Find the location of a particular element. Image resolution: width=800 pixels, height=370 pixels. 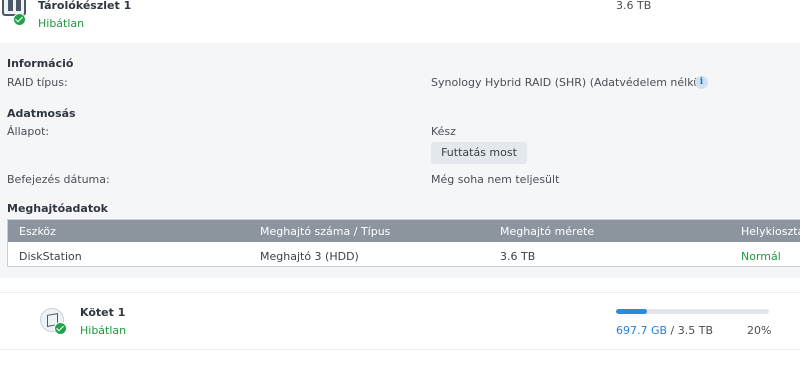

cell-size: 3.6 TB is located at coordinates (518, 256).